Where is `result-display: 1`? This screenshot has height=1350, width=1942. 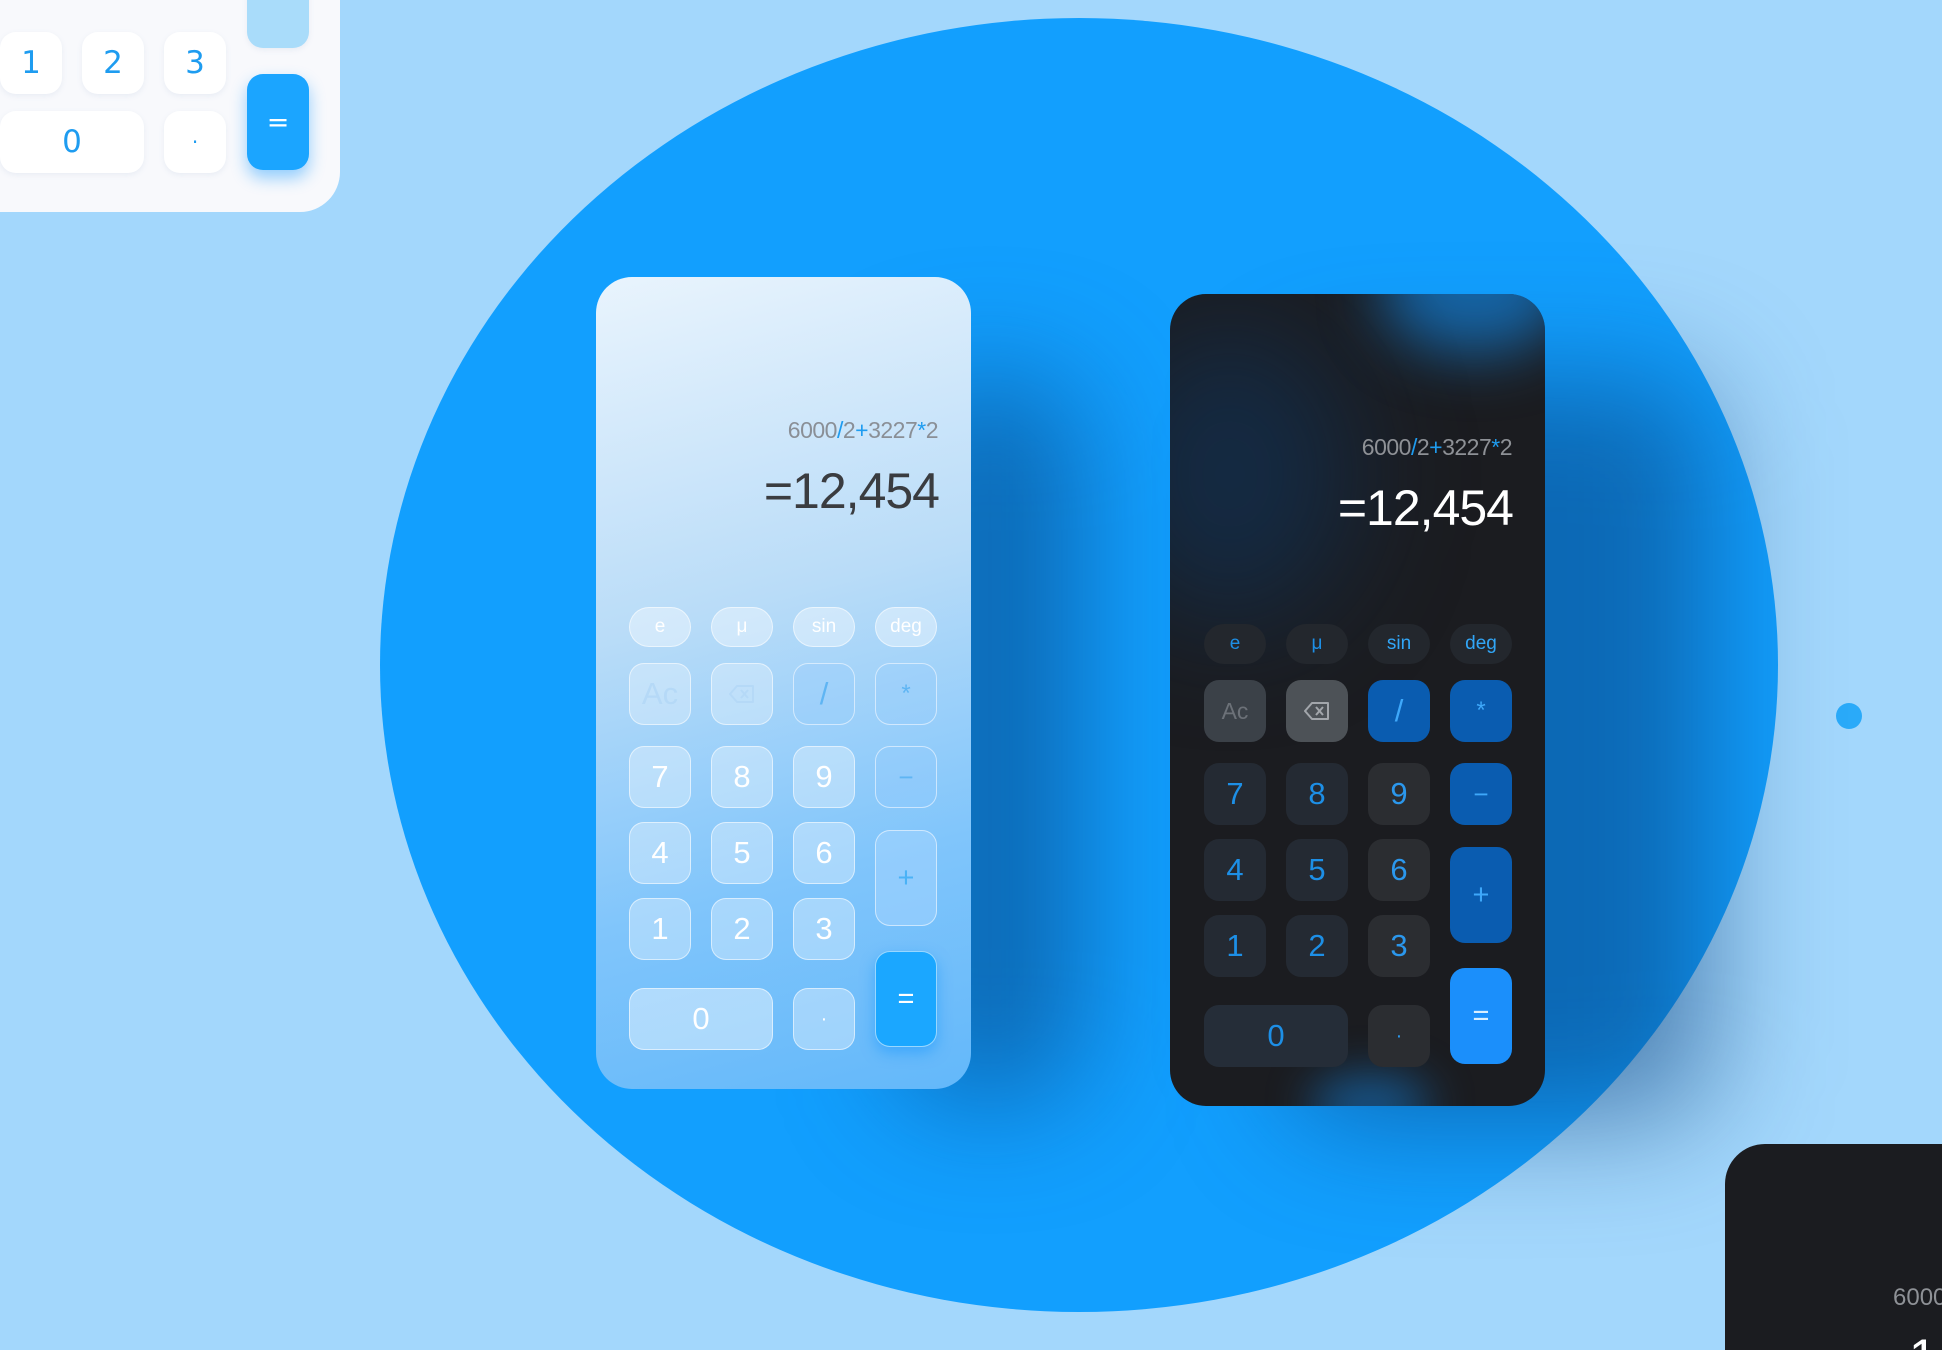 result-display: 1 is located at coordinates (1923, 1339).